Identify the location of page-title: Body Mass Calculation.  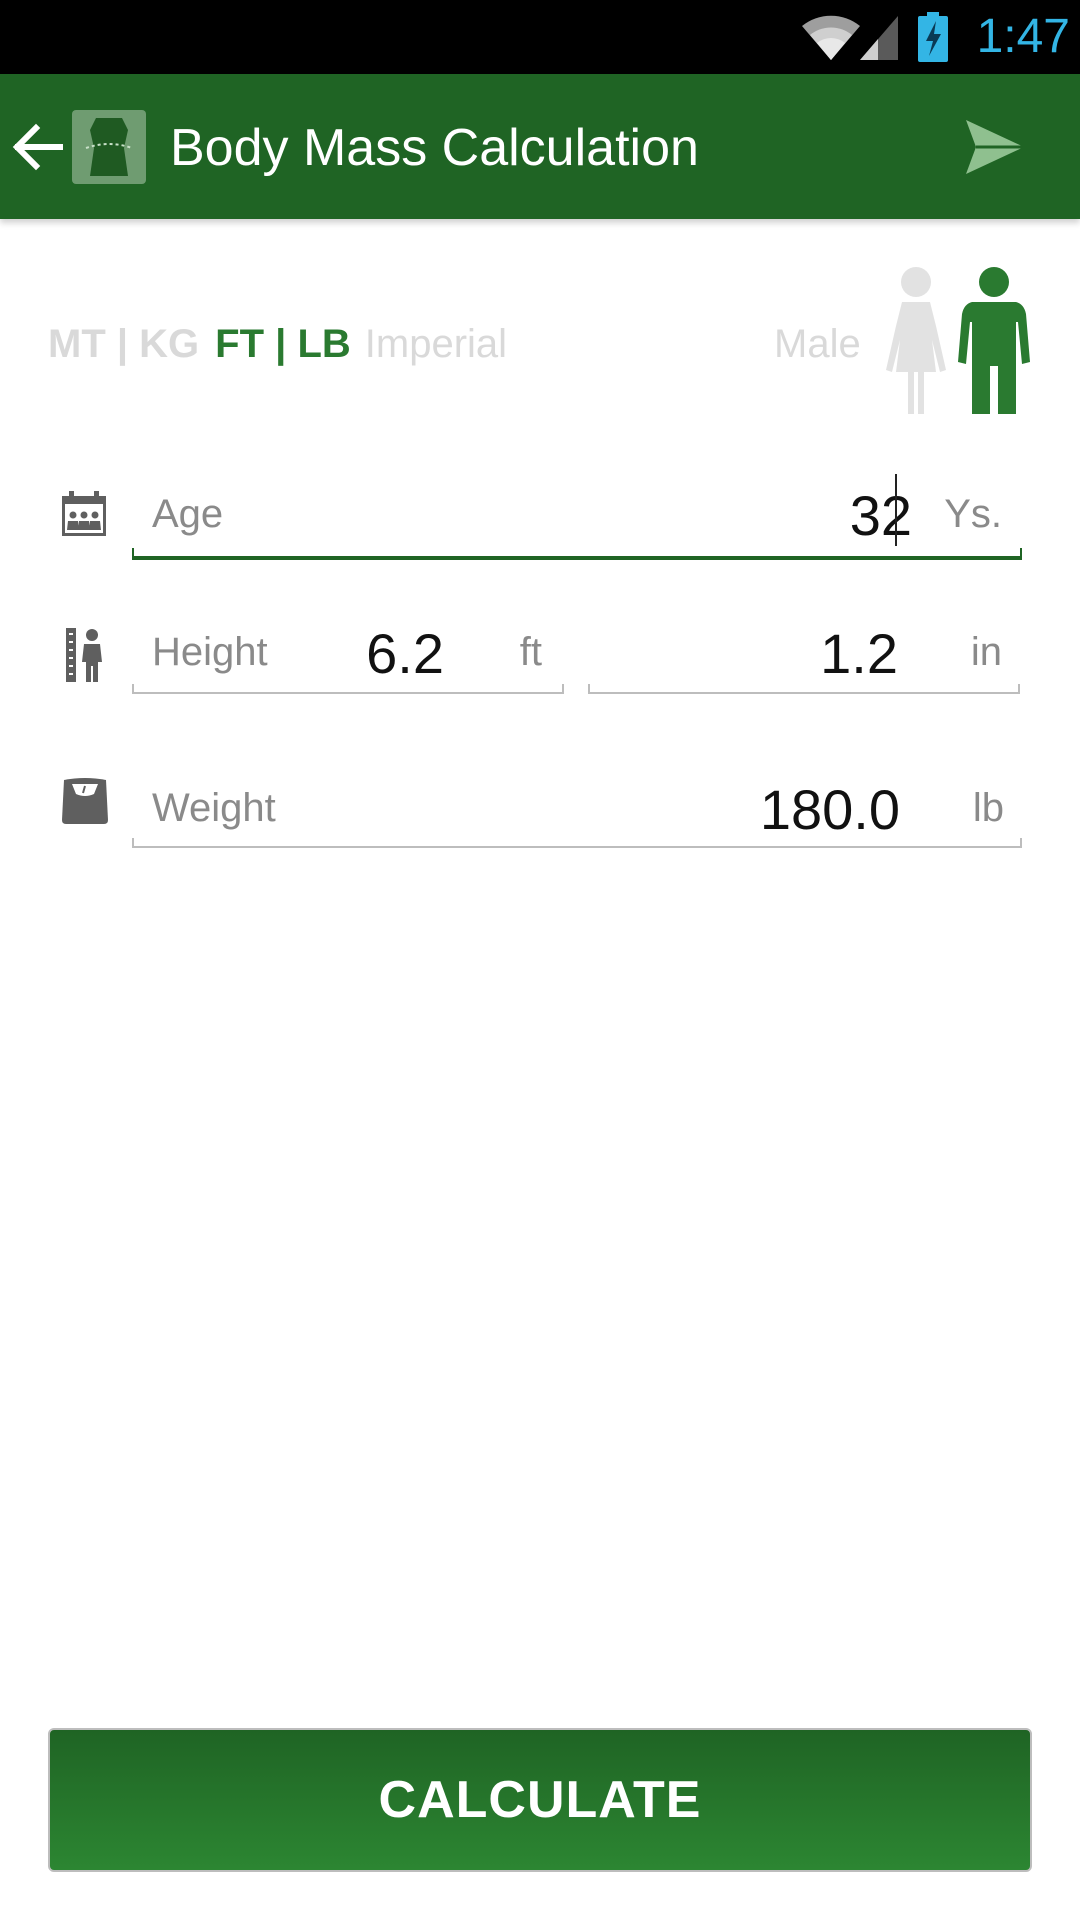
(434, 148).